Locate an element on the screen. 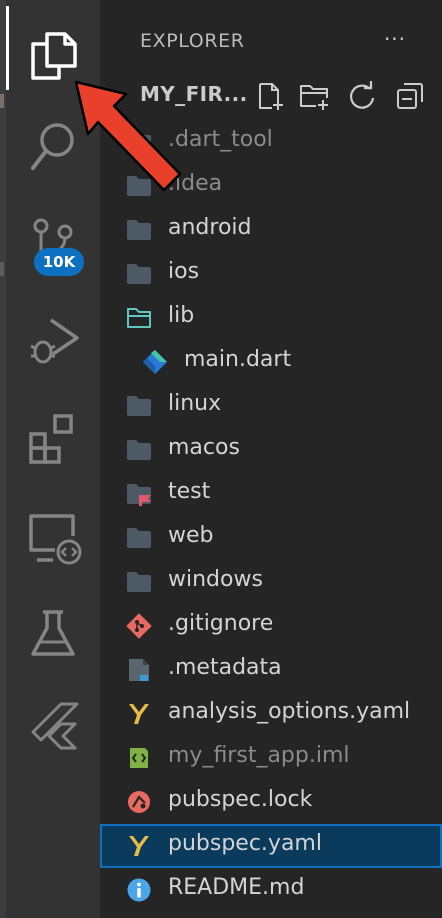 This screenshot has width=442, height=918. tree-item-label: linux is located at coordinates (195, 403).